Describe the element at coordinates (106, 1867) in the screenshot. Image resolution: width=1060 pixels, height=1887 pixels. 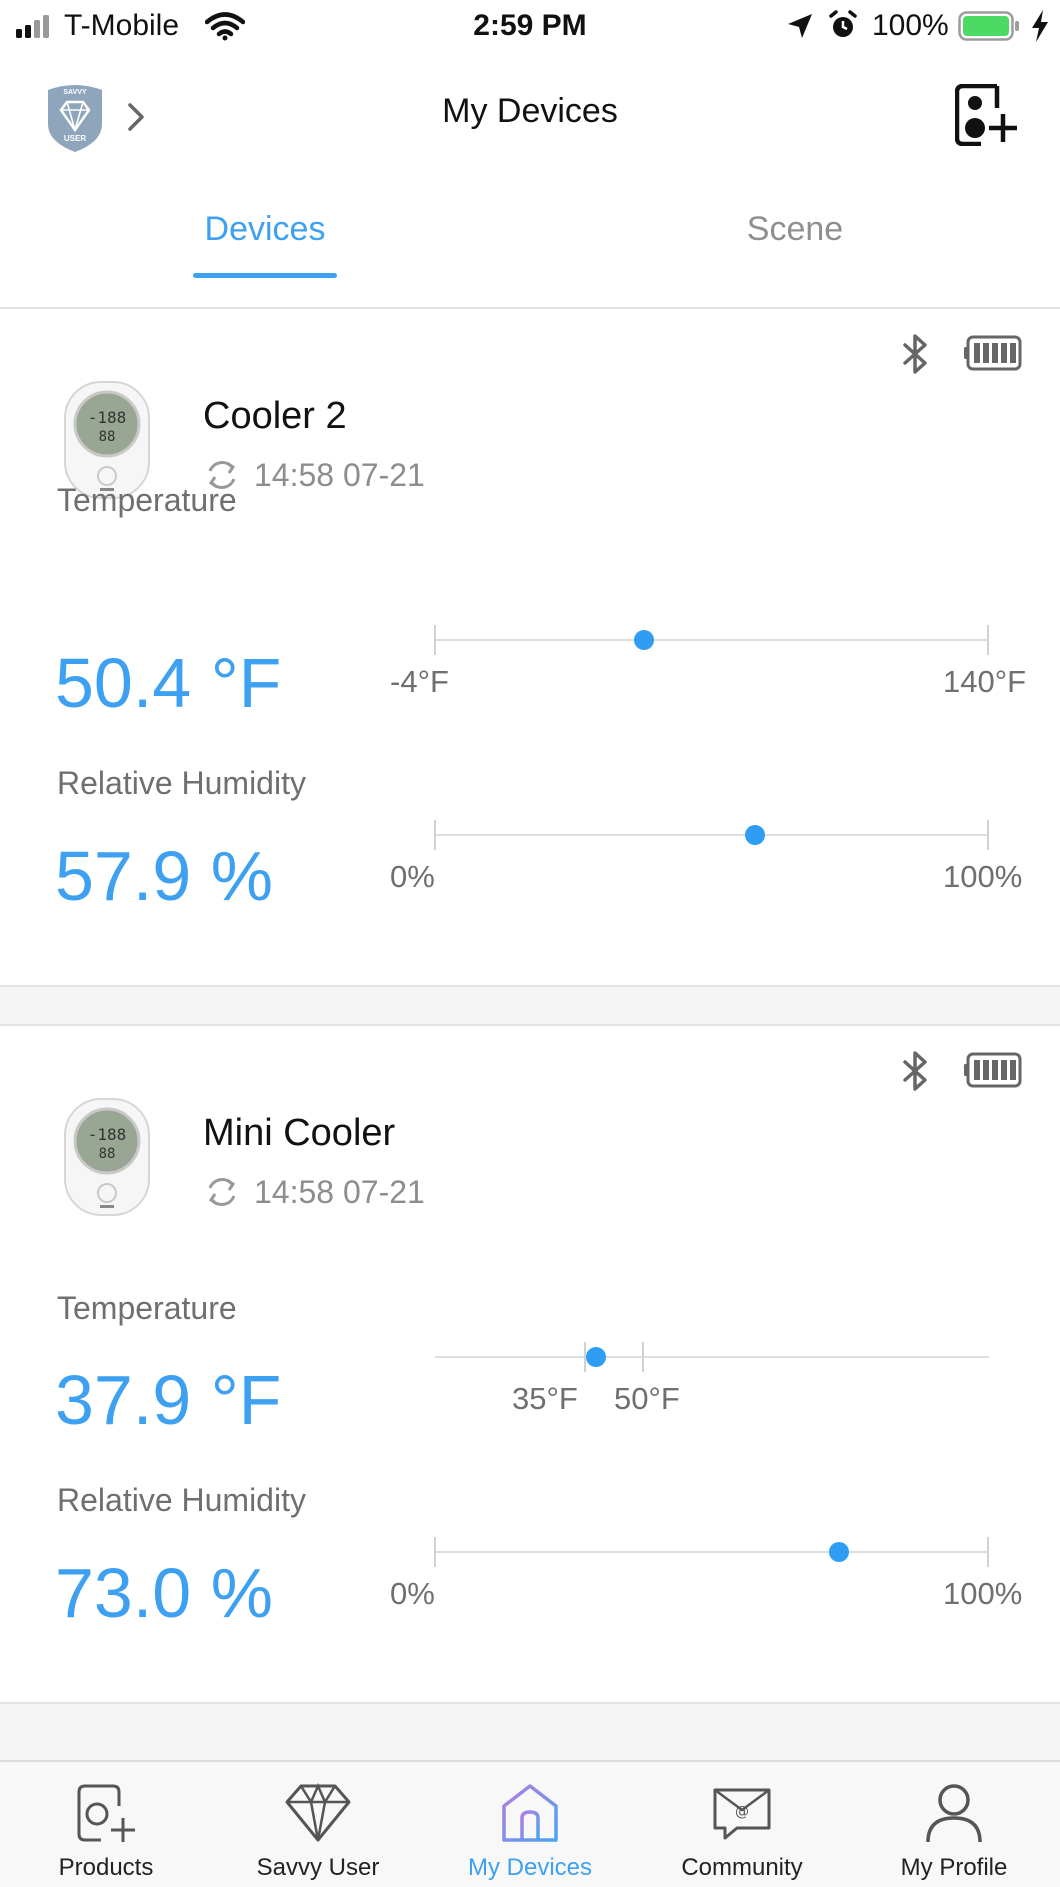
I see `nav-label: Products` at that location.